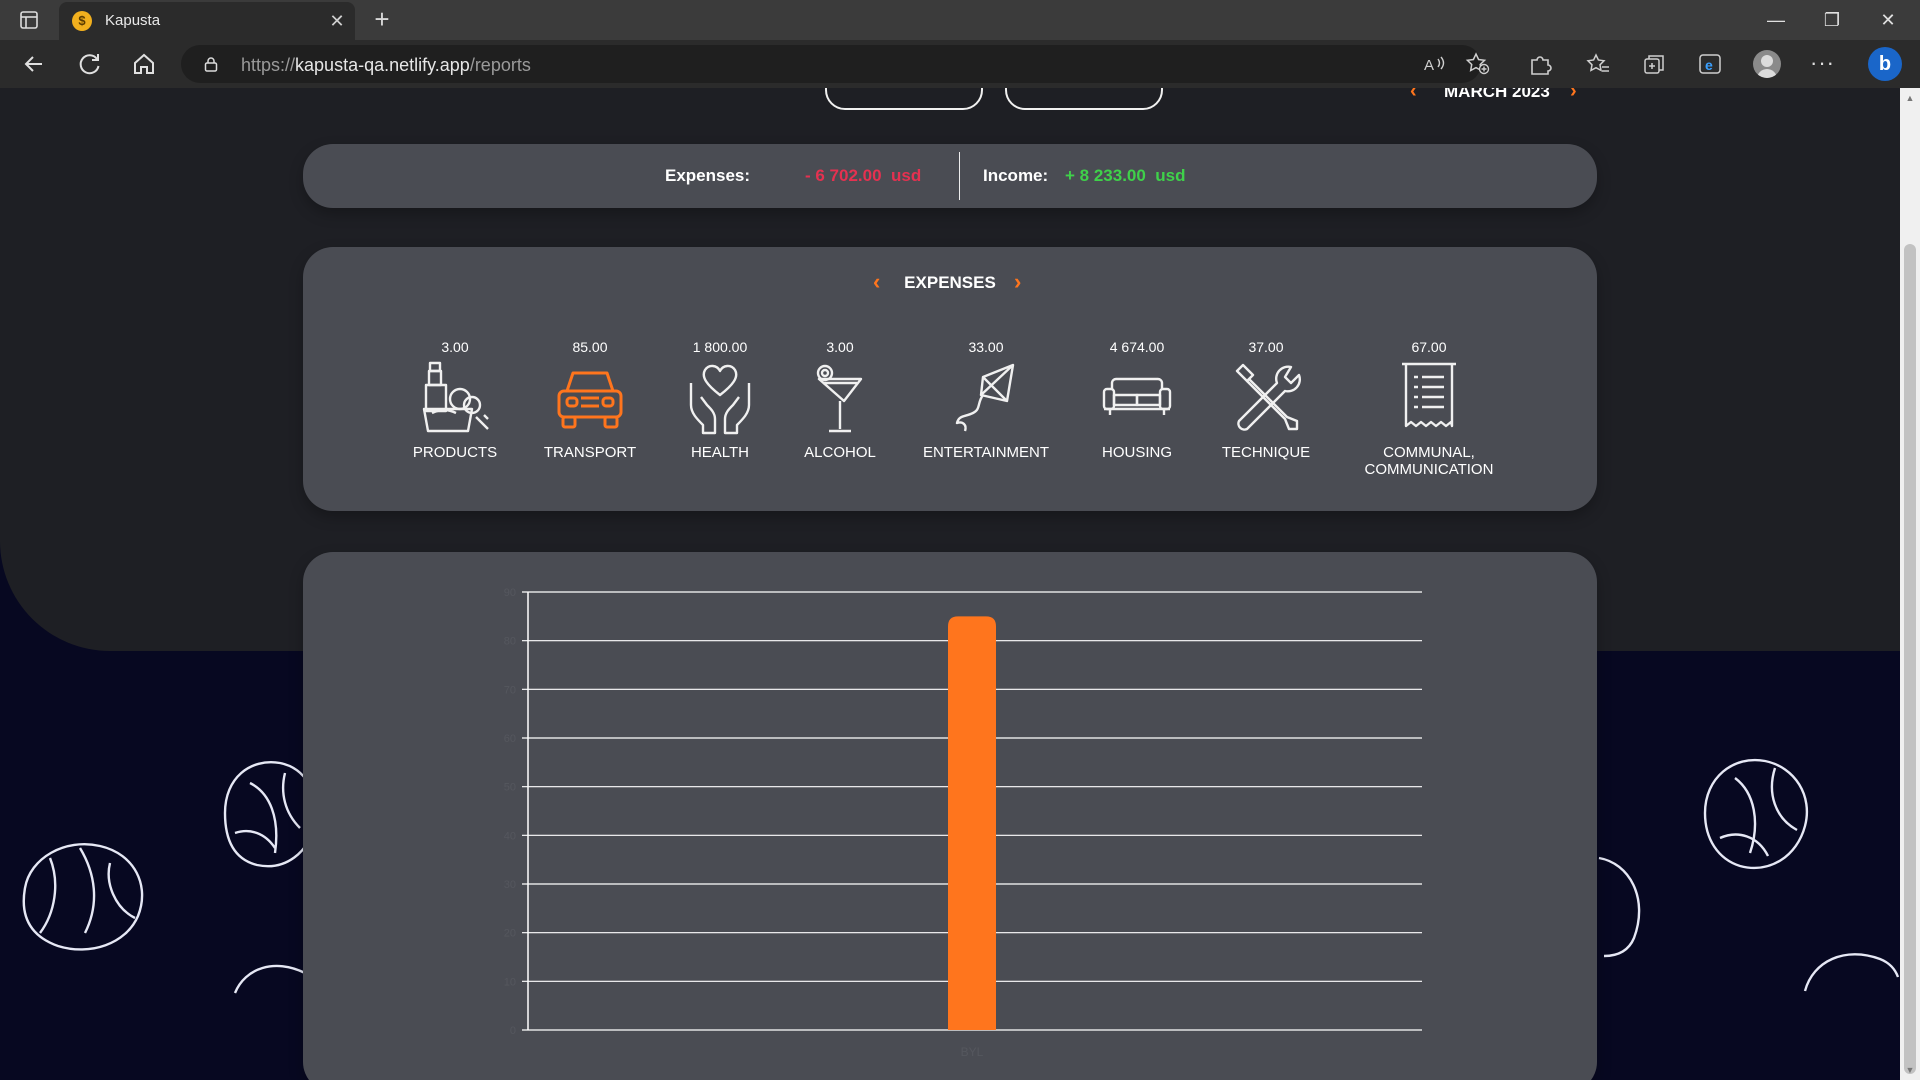  I want to click on category-communal-communication: 67.00 COMMUNAL, COMMUNICATION, so click(1429, 408).